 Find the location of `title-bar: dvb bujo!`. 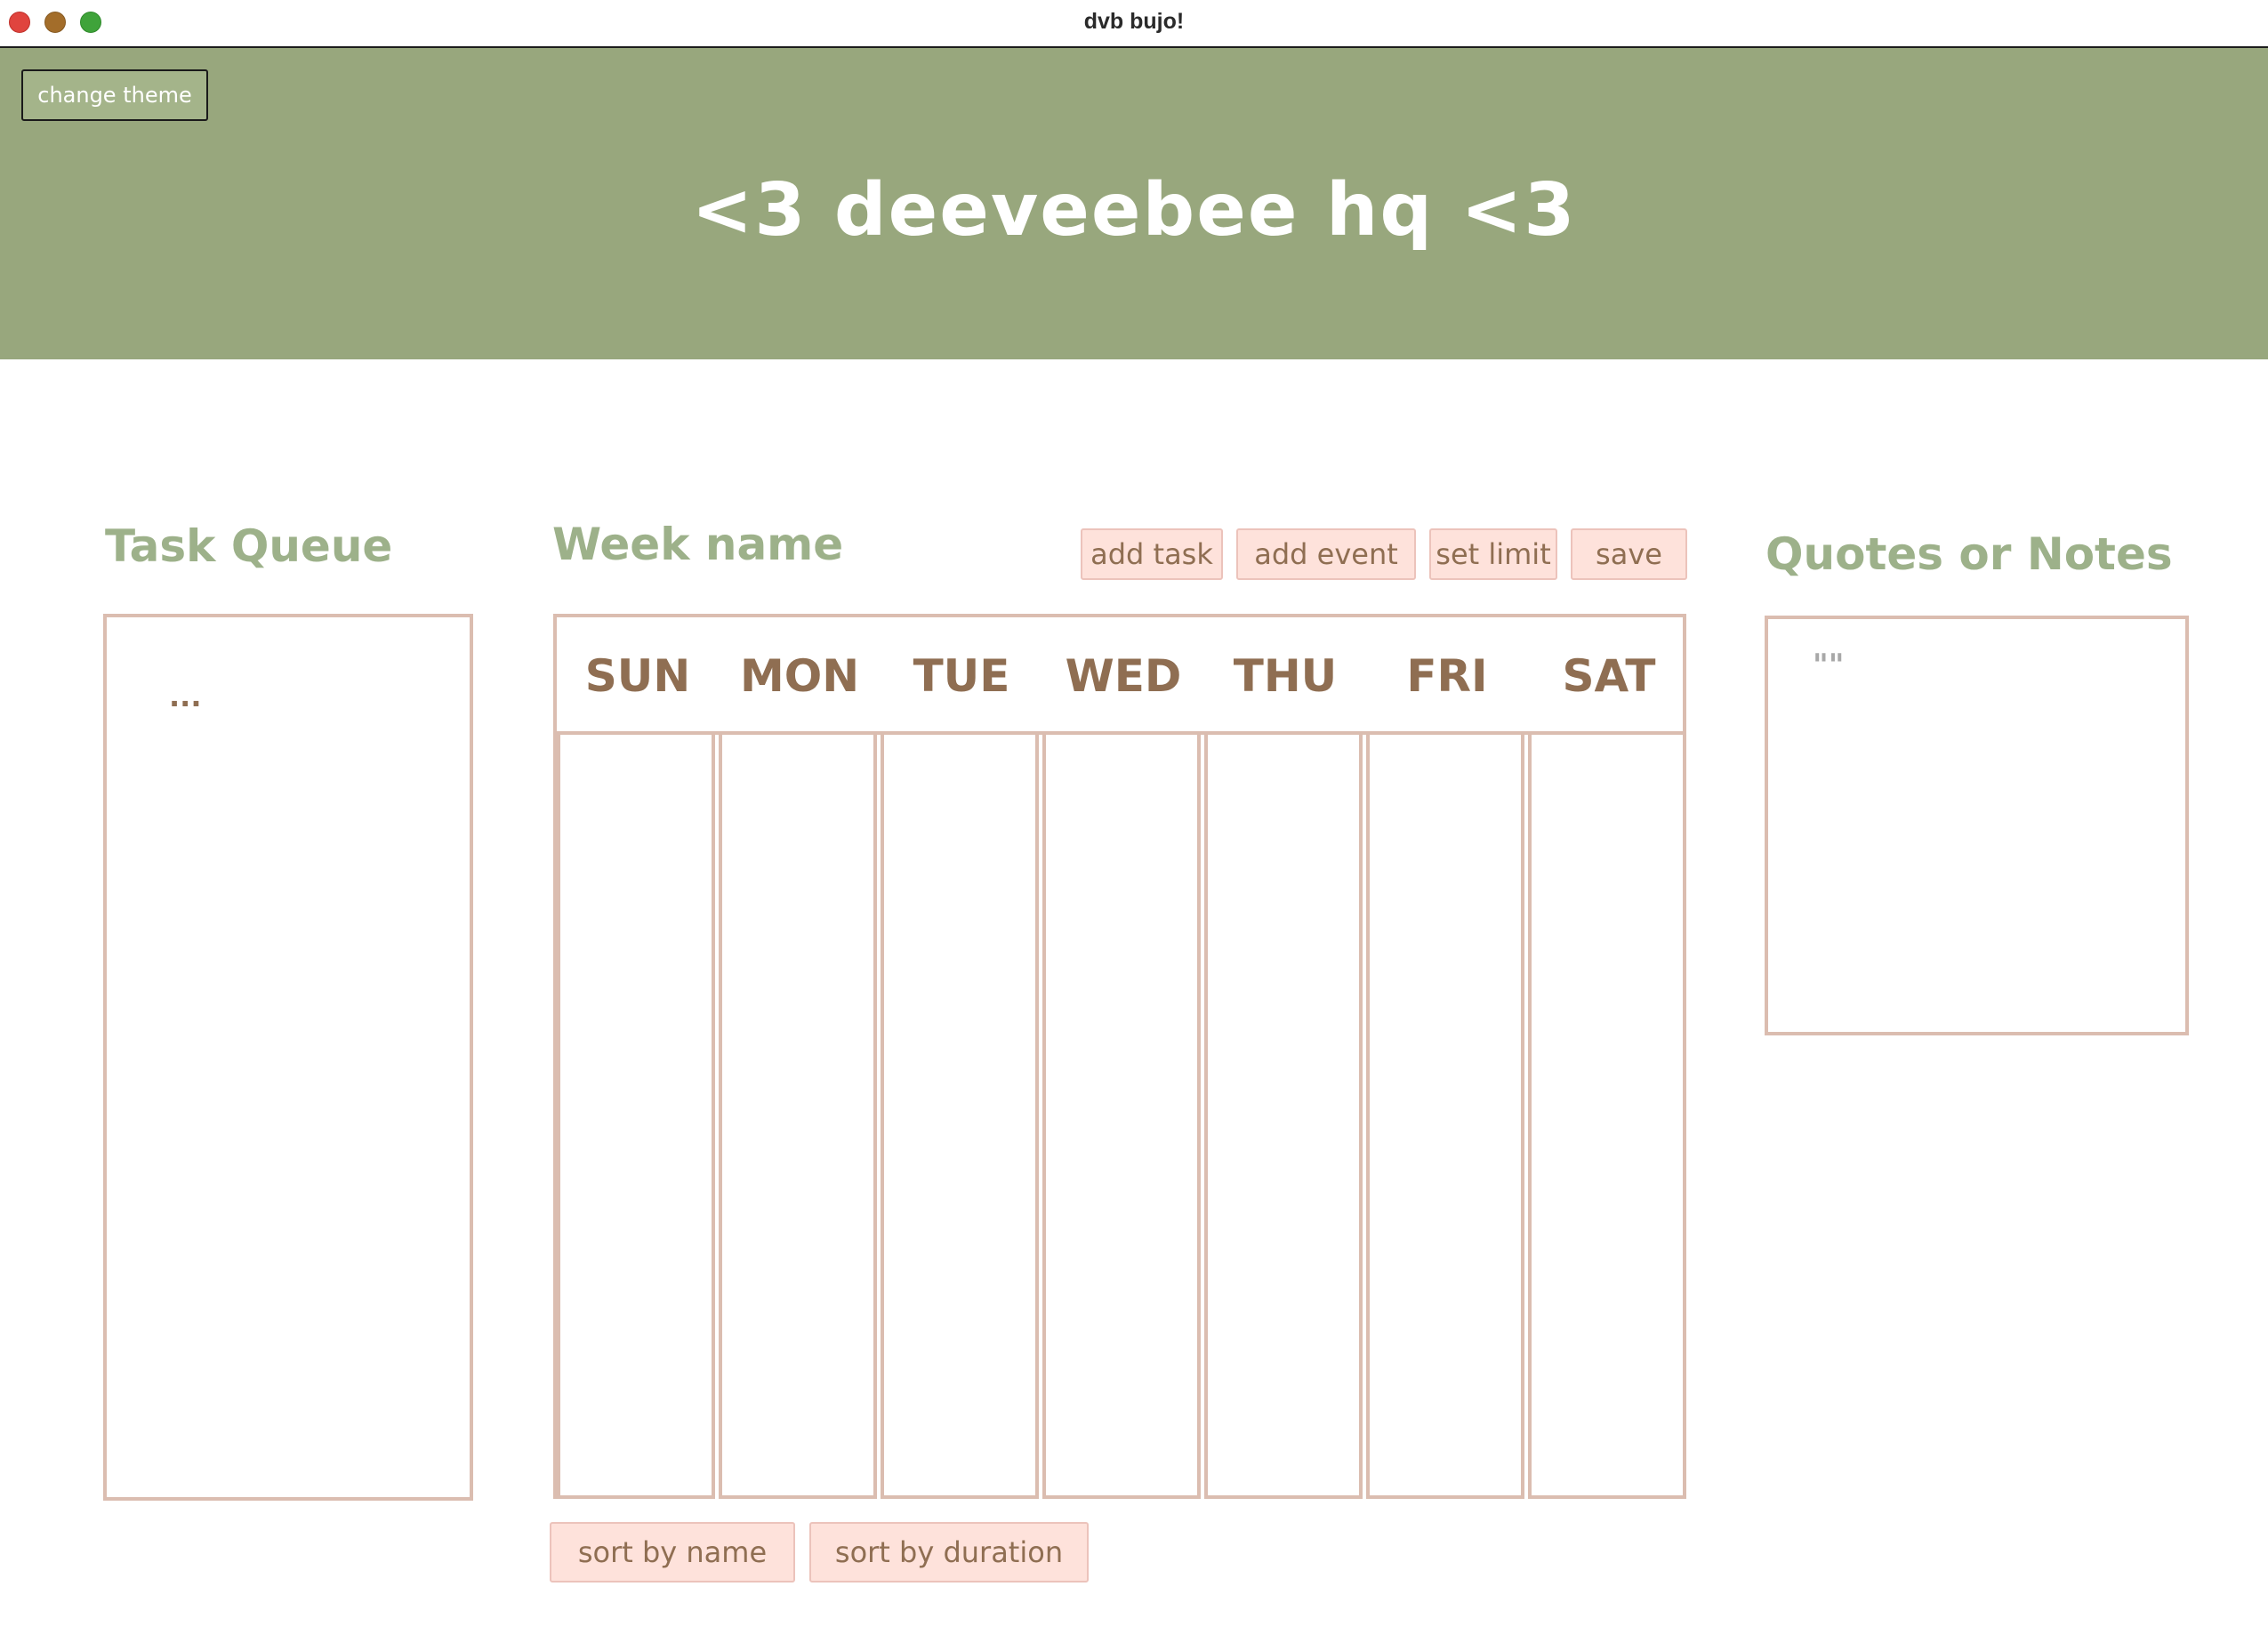

title-bar: dvb bujo! is located at coordinates (1134, 24).